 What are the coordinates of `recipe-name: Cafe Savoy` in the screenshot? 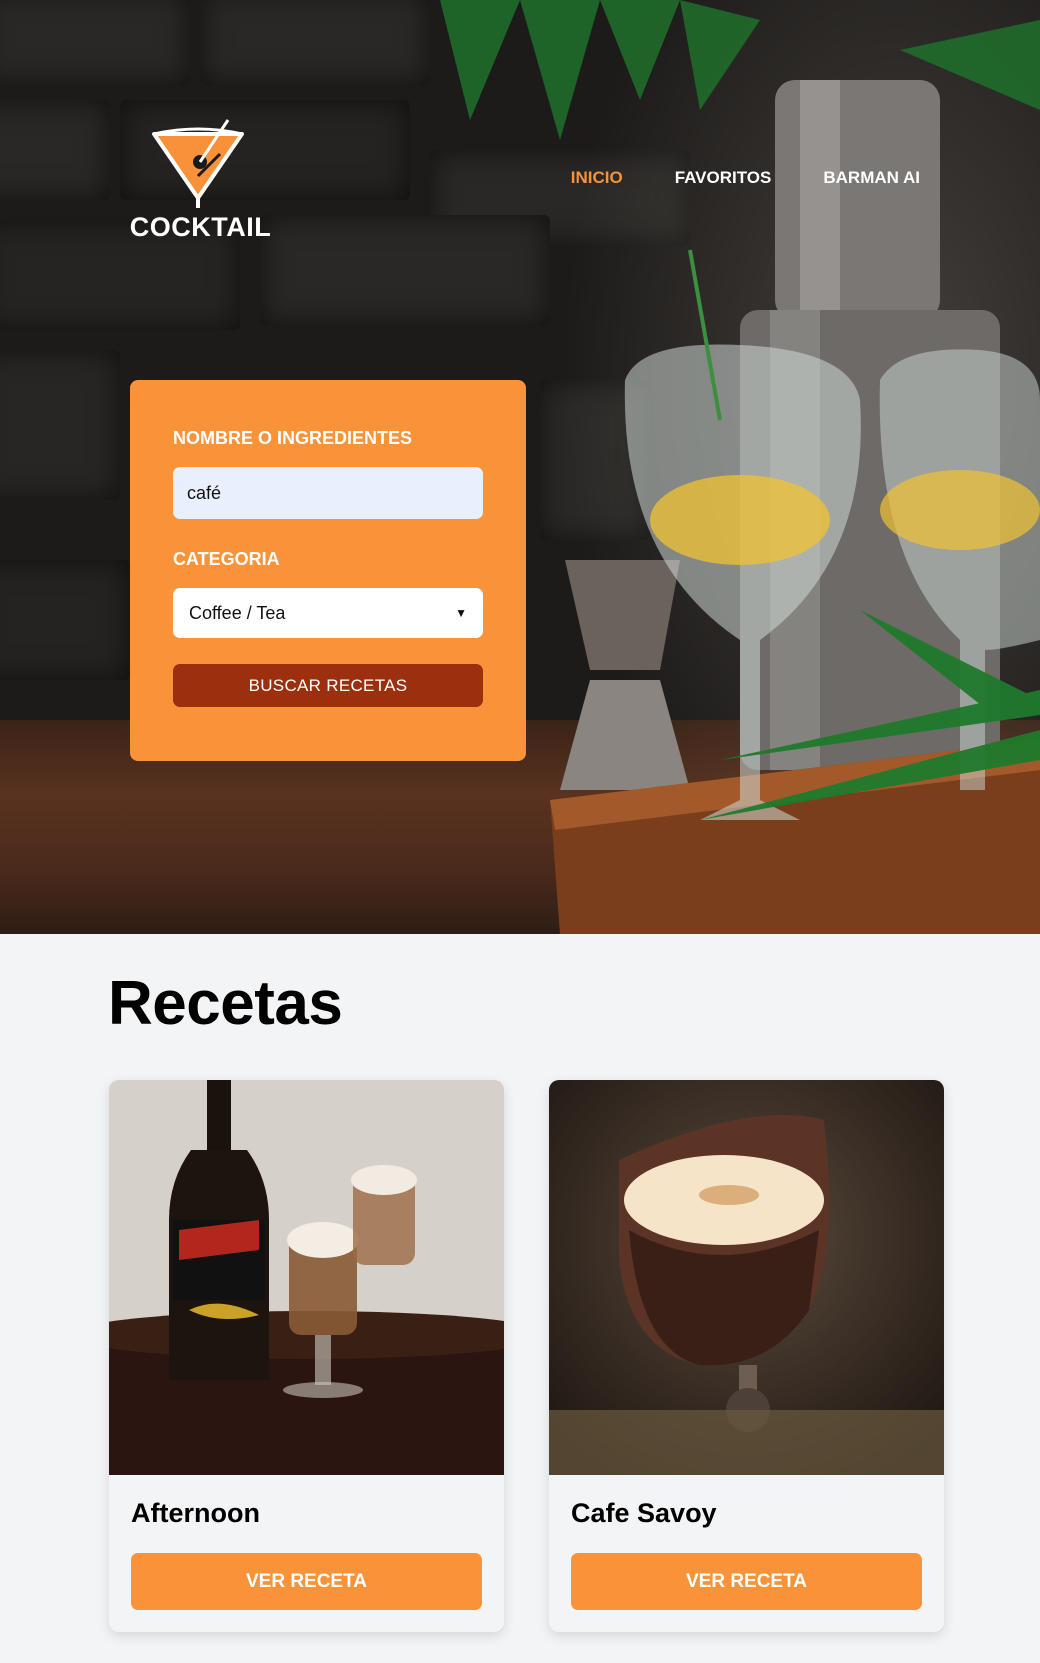 It's located at (644, 1513).